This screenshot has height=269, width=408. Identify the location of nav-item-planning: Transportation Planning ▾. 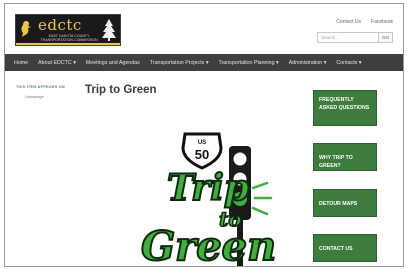
(248, 63).